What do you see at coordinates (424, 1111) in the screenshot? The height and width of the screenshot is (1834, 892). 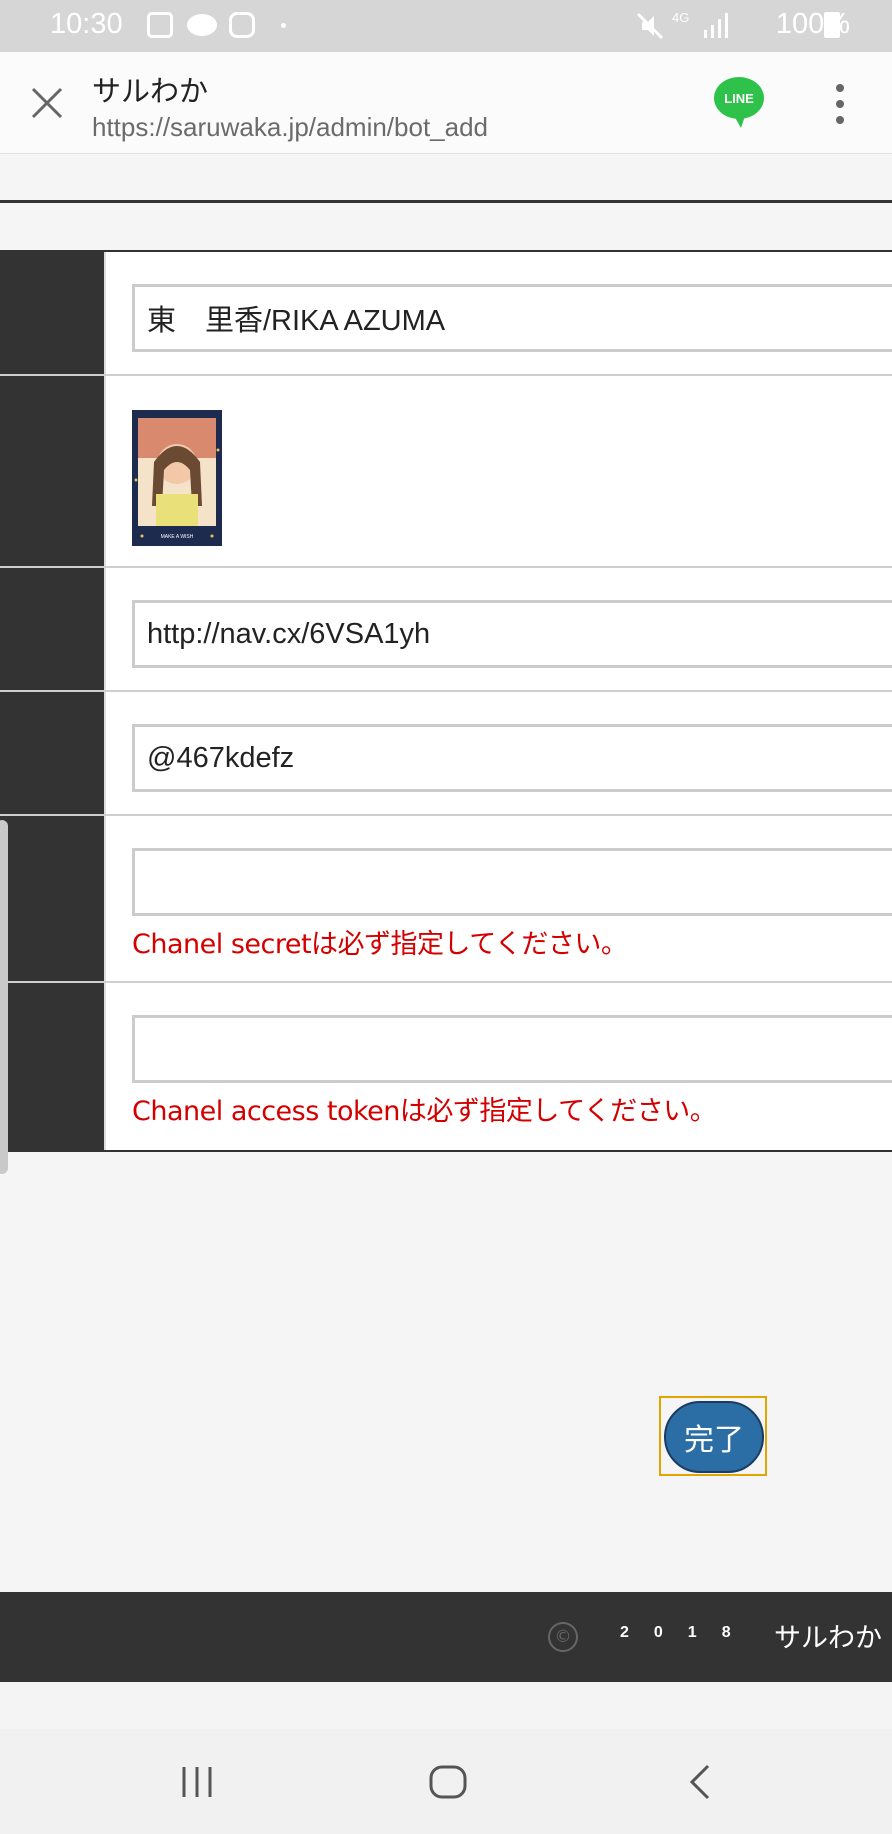 I see `access-token-error: Chanel access tokenは必ず指定してください。` at bounding box center [424, 1111].